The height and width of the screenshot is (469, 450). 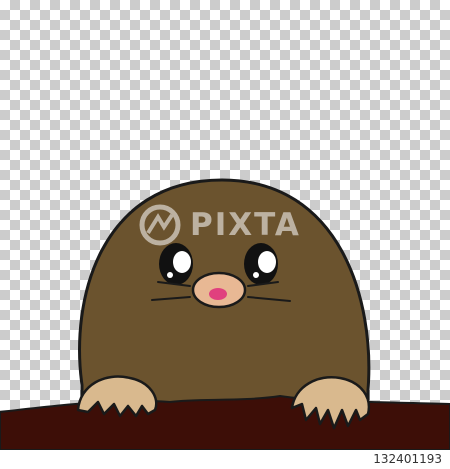 I want to click on image-id-label: 132401193, so click(x=407, y=459).